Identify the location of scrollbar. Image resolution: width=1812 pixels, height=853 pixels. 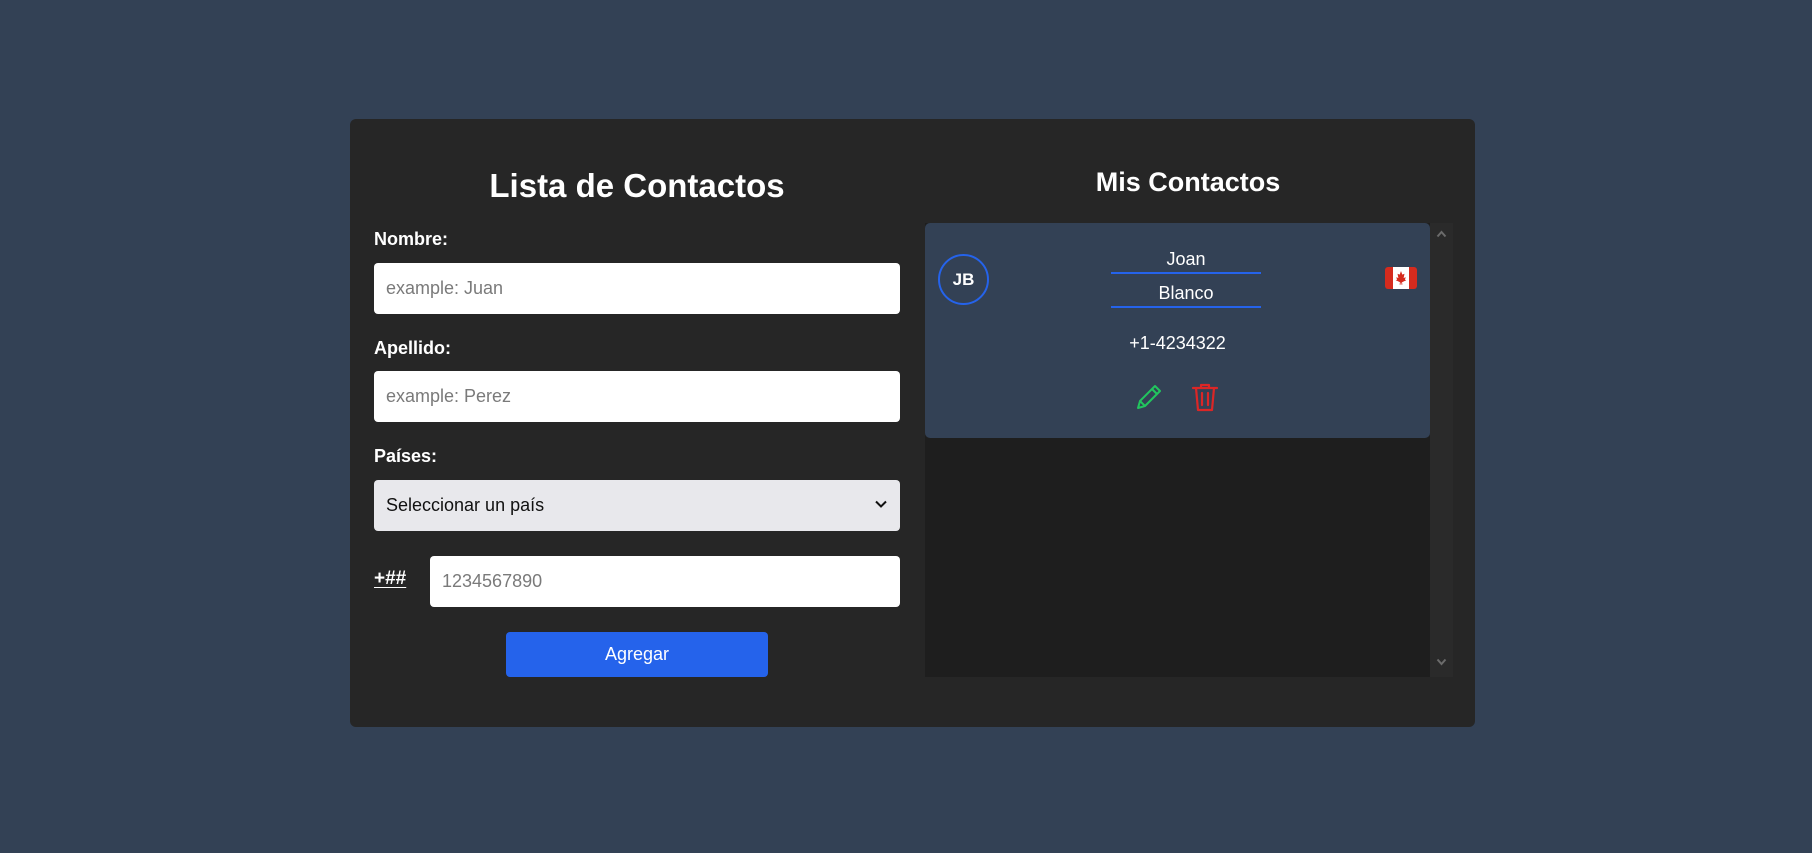
(1441, 450).